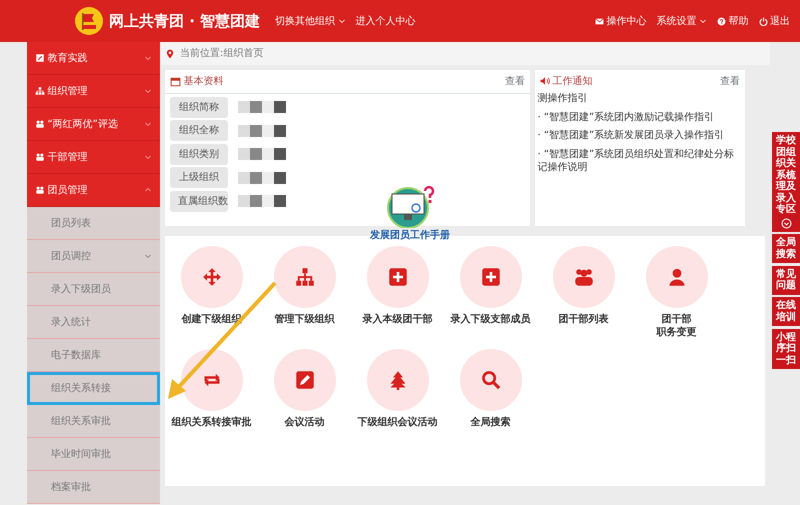  Describe the element at coordinates (676, 277) in the screenshot. I see `user-icon` at that location.